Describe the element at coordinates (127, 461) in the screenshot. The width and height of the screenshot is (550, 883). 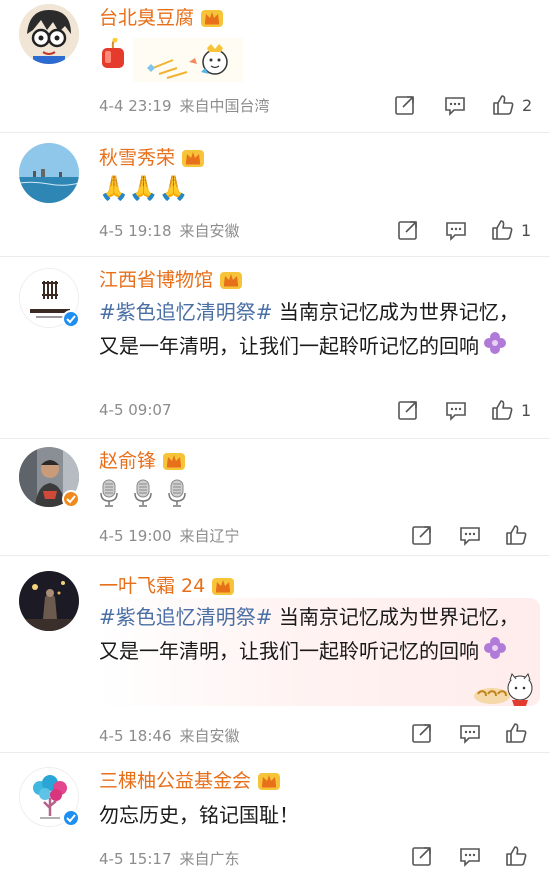
I see `user-name: 赵俞锋` at that location.